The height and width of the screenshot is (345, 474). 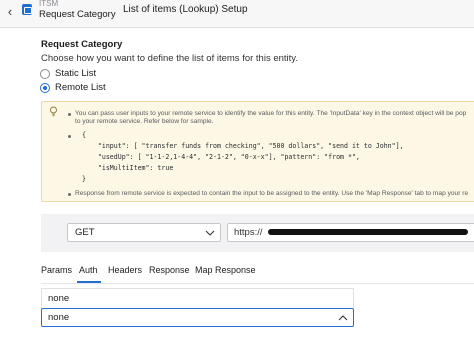 I want to click on url-input: https://, so click(x=350, y=232).